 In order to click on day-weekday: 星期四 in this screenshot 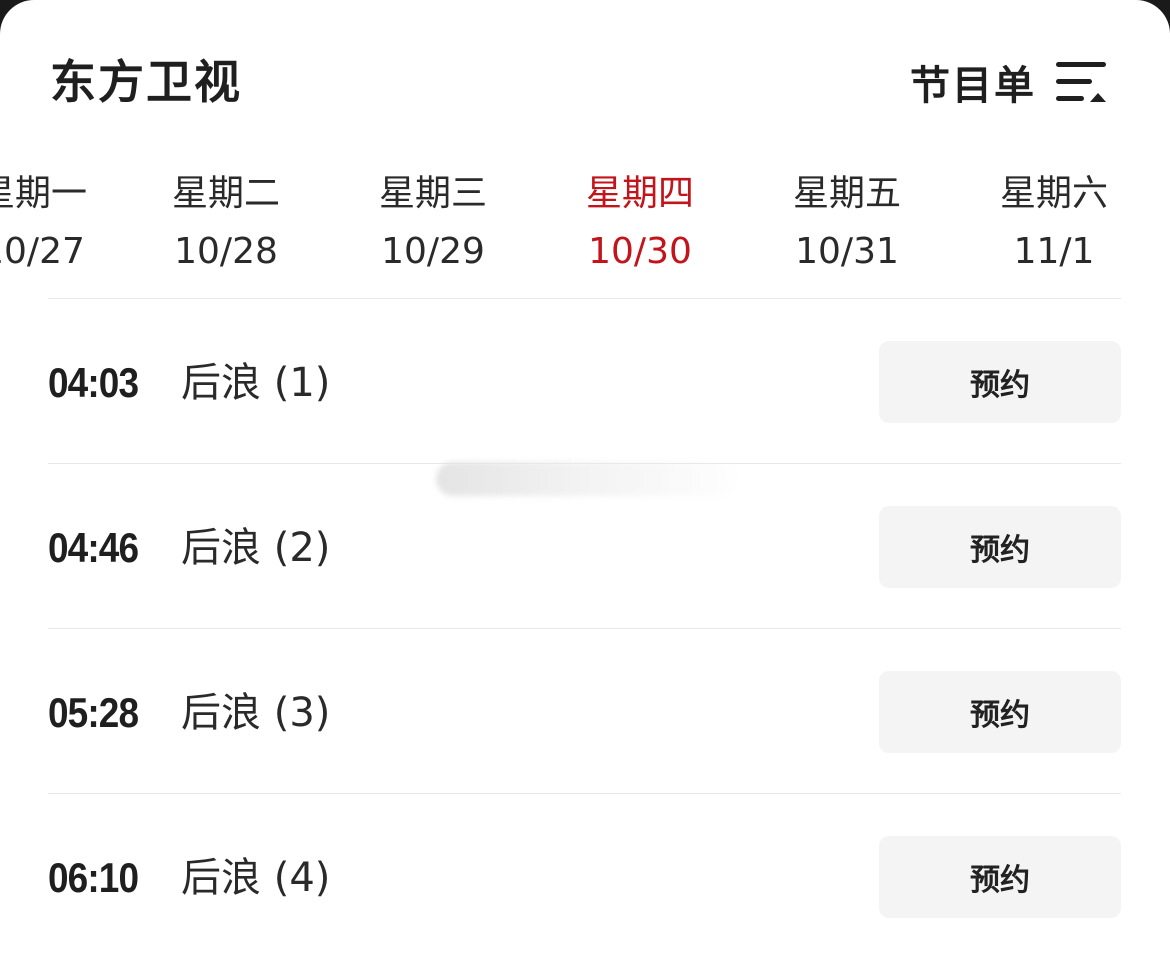, I will do `click(639, 193)`.